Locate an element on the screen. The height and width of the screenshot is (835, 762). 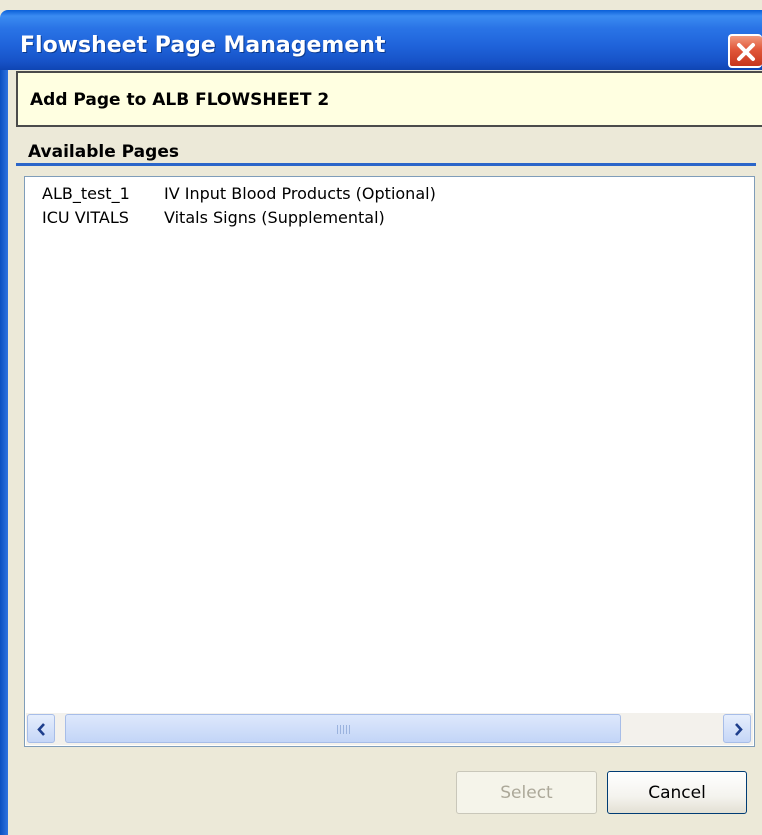
page-description: Vitals Signs (Supplemental) is located at coordinates (274, 217).